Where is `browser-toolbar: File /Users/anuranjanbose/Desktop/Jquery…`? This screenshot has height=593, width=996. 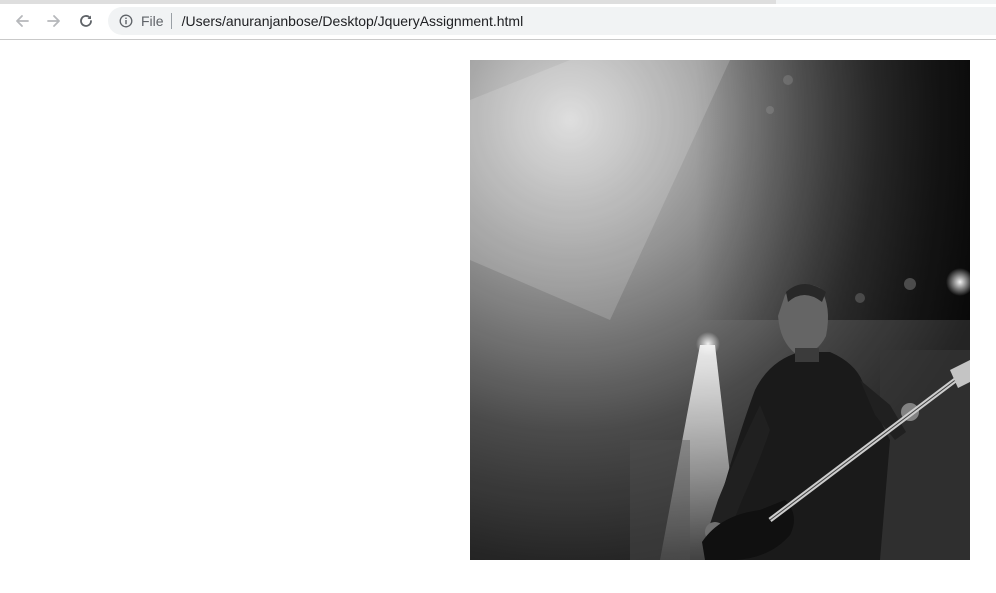 browser-toolbar: File /Users/anuranjanbose/Desktop/Jquery… is located at coordinates (498, 20).